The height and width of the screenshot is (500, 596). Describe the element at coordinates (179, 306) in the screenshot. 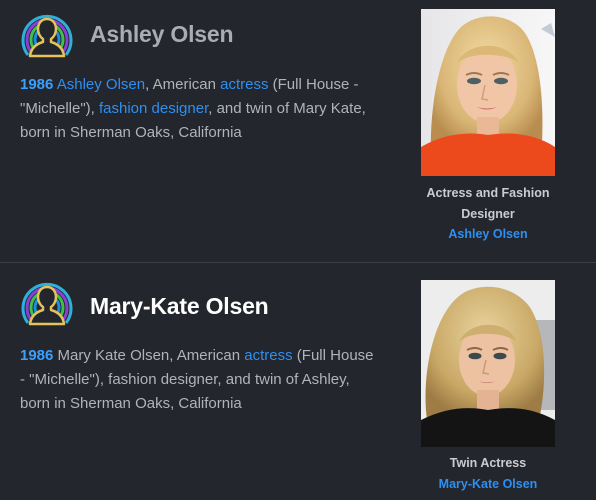

I see `person-name: Mary-Kate Olsen` at that location.